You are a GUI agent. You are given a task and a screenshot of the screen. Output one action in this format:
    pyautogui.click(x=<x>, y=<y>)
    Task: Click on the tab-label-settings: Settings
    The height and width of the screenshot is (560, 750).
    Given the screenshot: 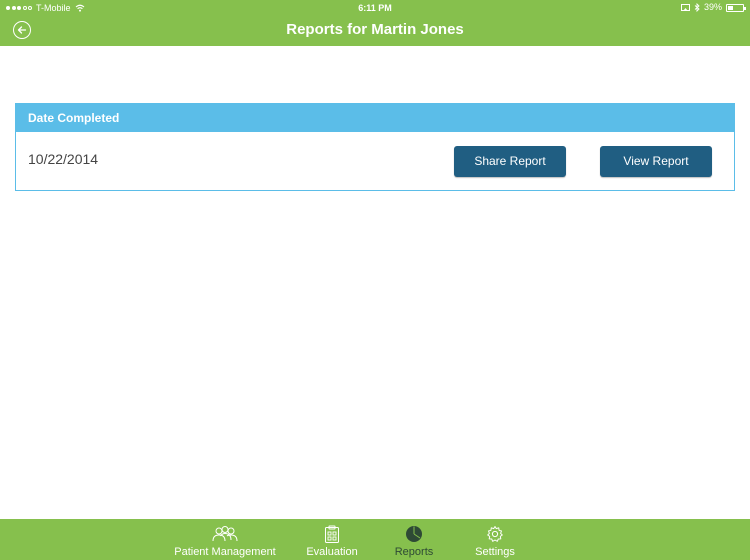 What is the action you would take?
    pyautogui.click(x=495, y=552)
    